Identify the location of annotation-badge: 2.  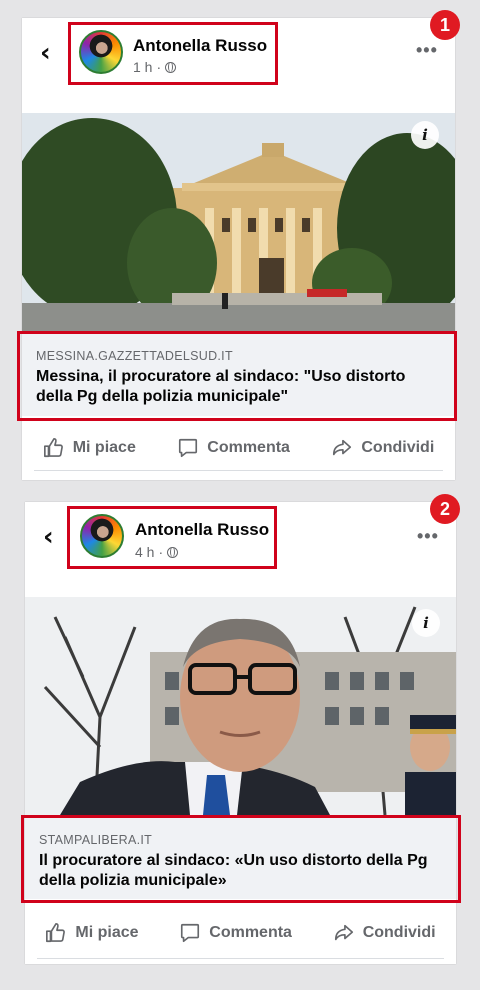
(445, 509).